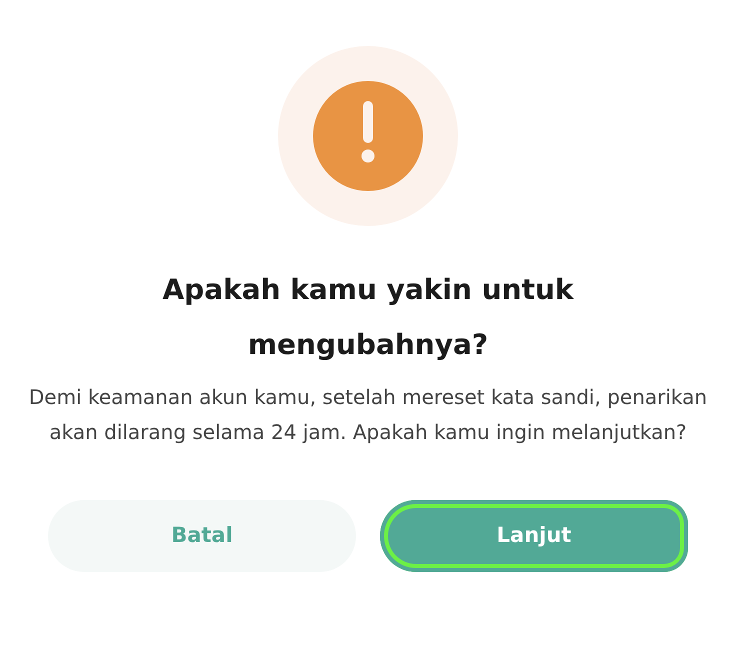 The width and height of the screenshot is (736, 666). Describe the element at coordinates (534, 536) in the screenshot. I see `continue-button: Lanjut` at that location.